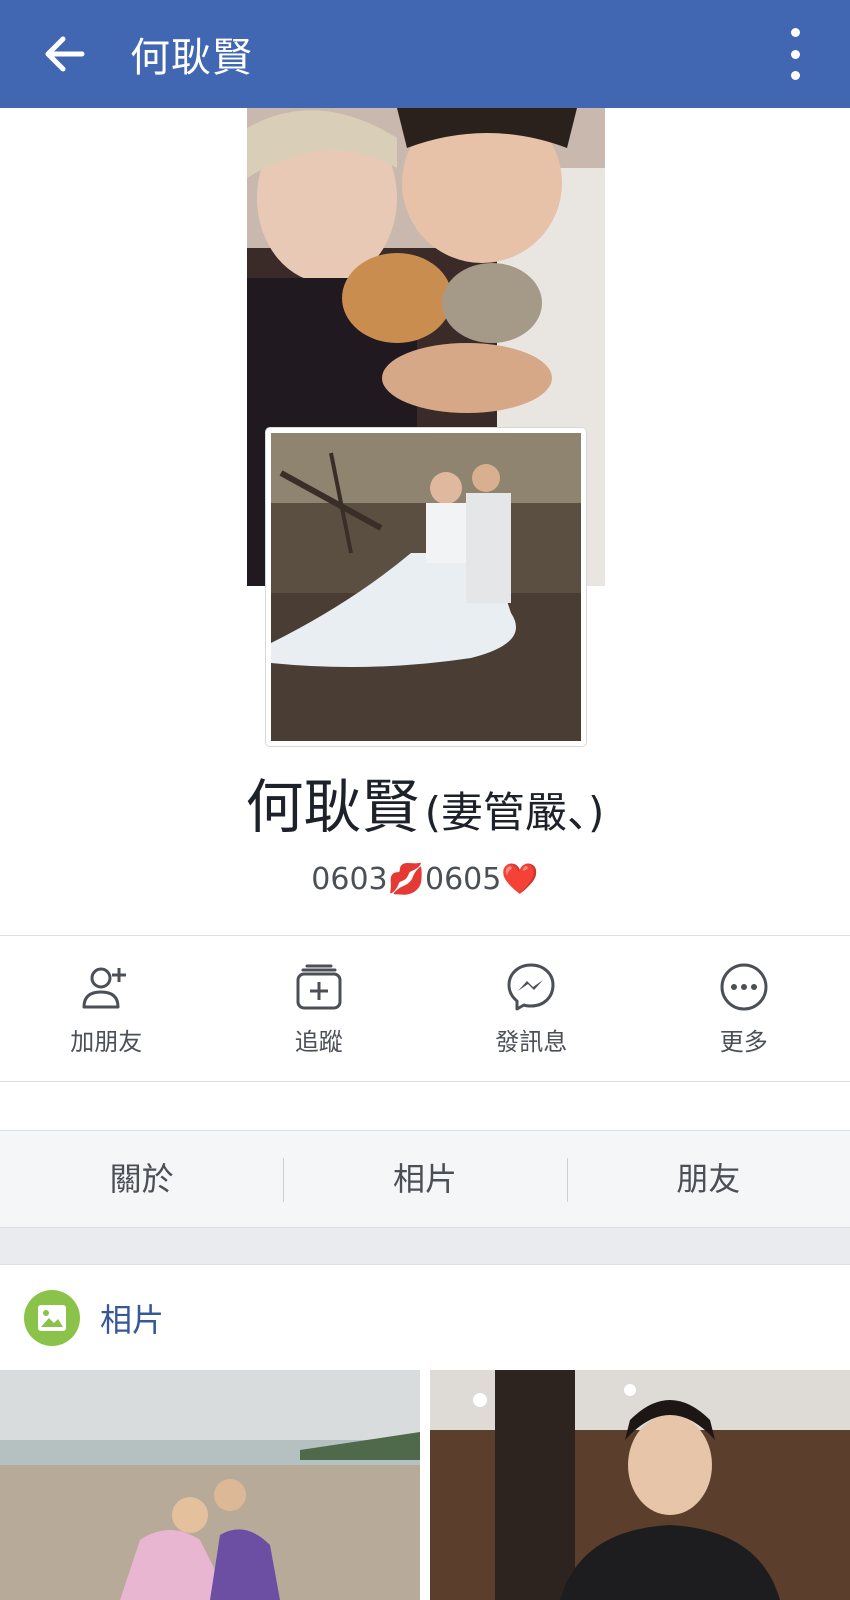 The image size is (850, 1600). What do you see at coordinates (531, 1042) in the screenshot?
I see `message-label: 發訊息` at bounding box center [531, 1042].